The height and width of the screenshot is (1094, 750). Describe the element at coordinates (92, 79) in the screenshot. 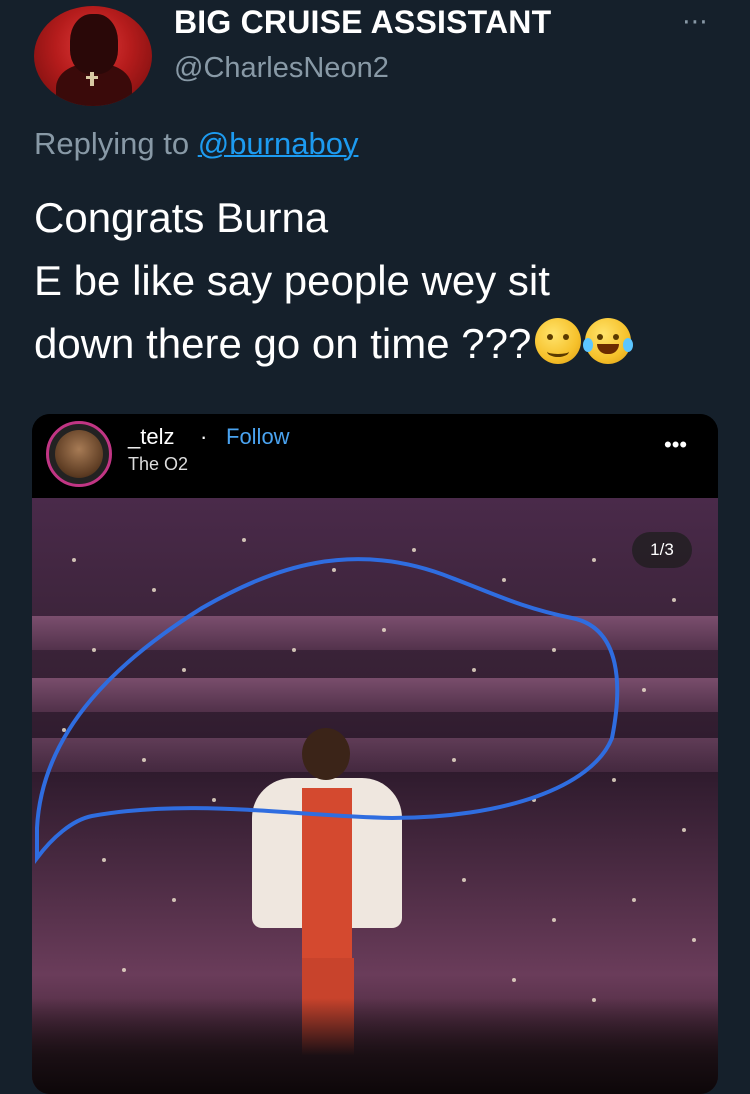

I see `cross-pendant-icon` at that location.